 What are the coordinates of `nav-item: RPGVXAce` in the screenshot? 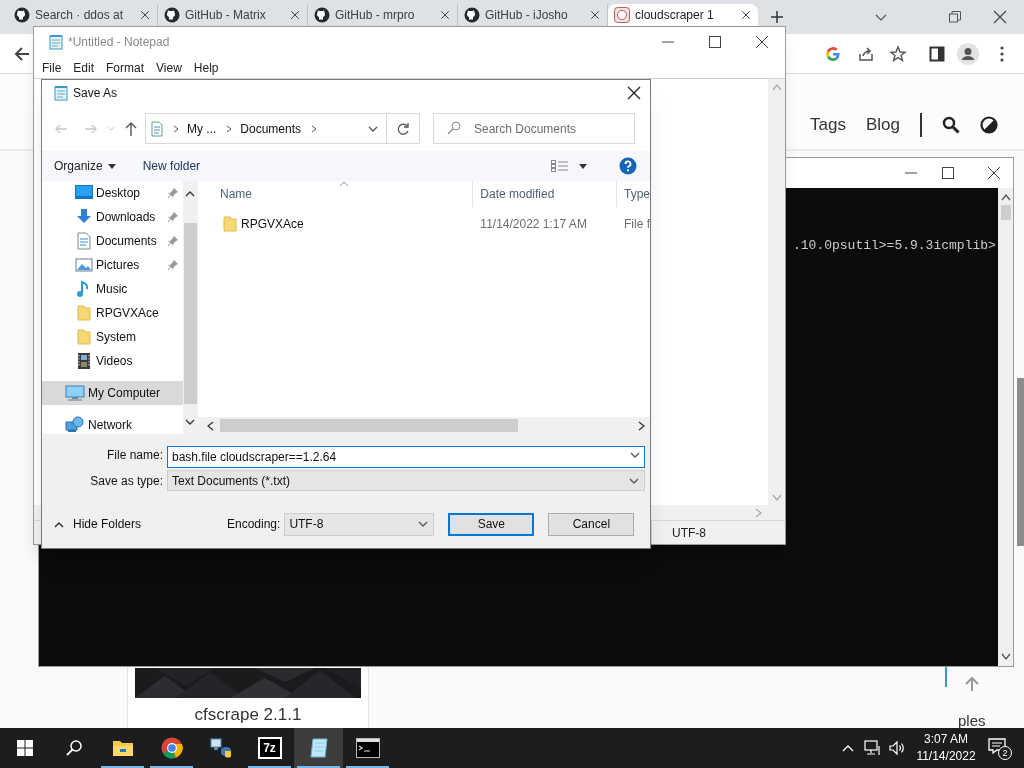 It's located at (112, 313).